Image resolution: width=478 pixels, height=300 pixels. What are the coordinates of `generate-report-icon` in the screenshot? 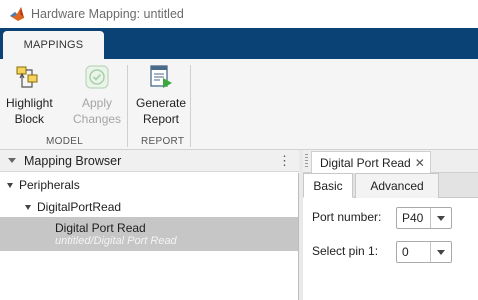 It's located at (161, 76).